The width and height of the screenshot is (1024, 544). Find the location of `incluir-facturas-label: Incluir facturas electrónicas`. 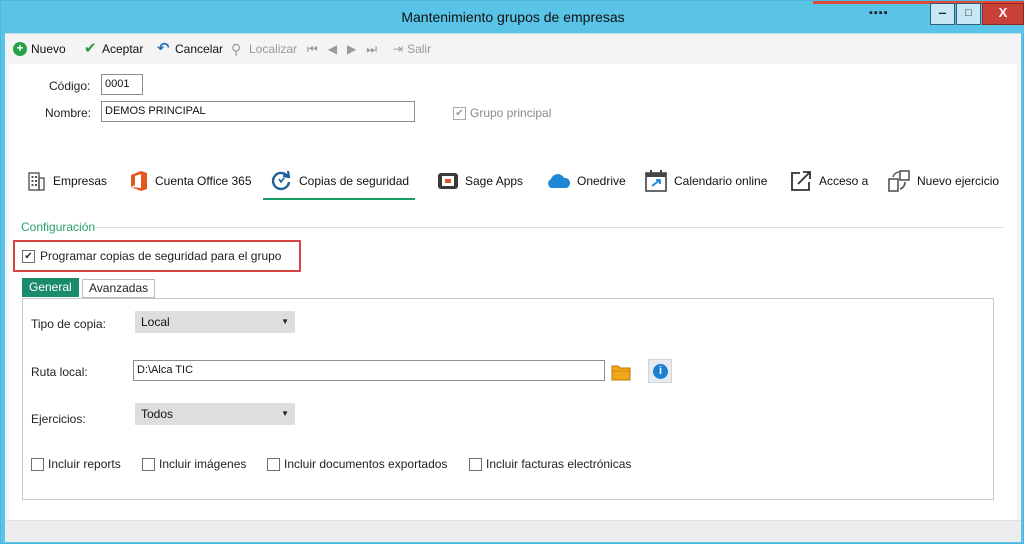

incluir-facturas-label: Incluir facturas electrónicas is located at coordinates (559, 464).